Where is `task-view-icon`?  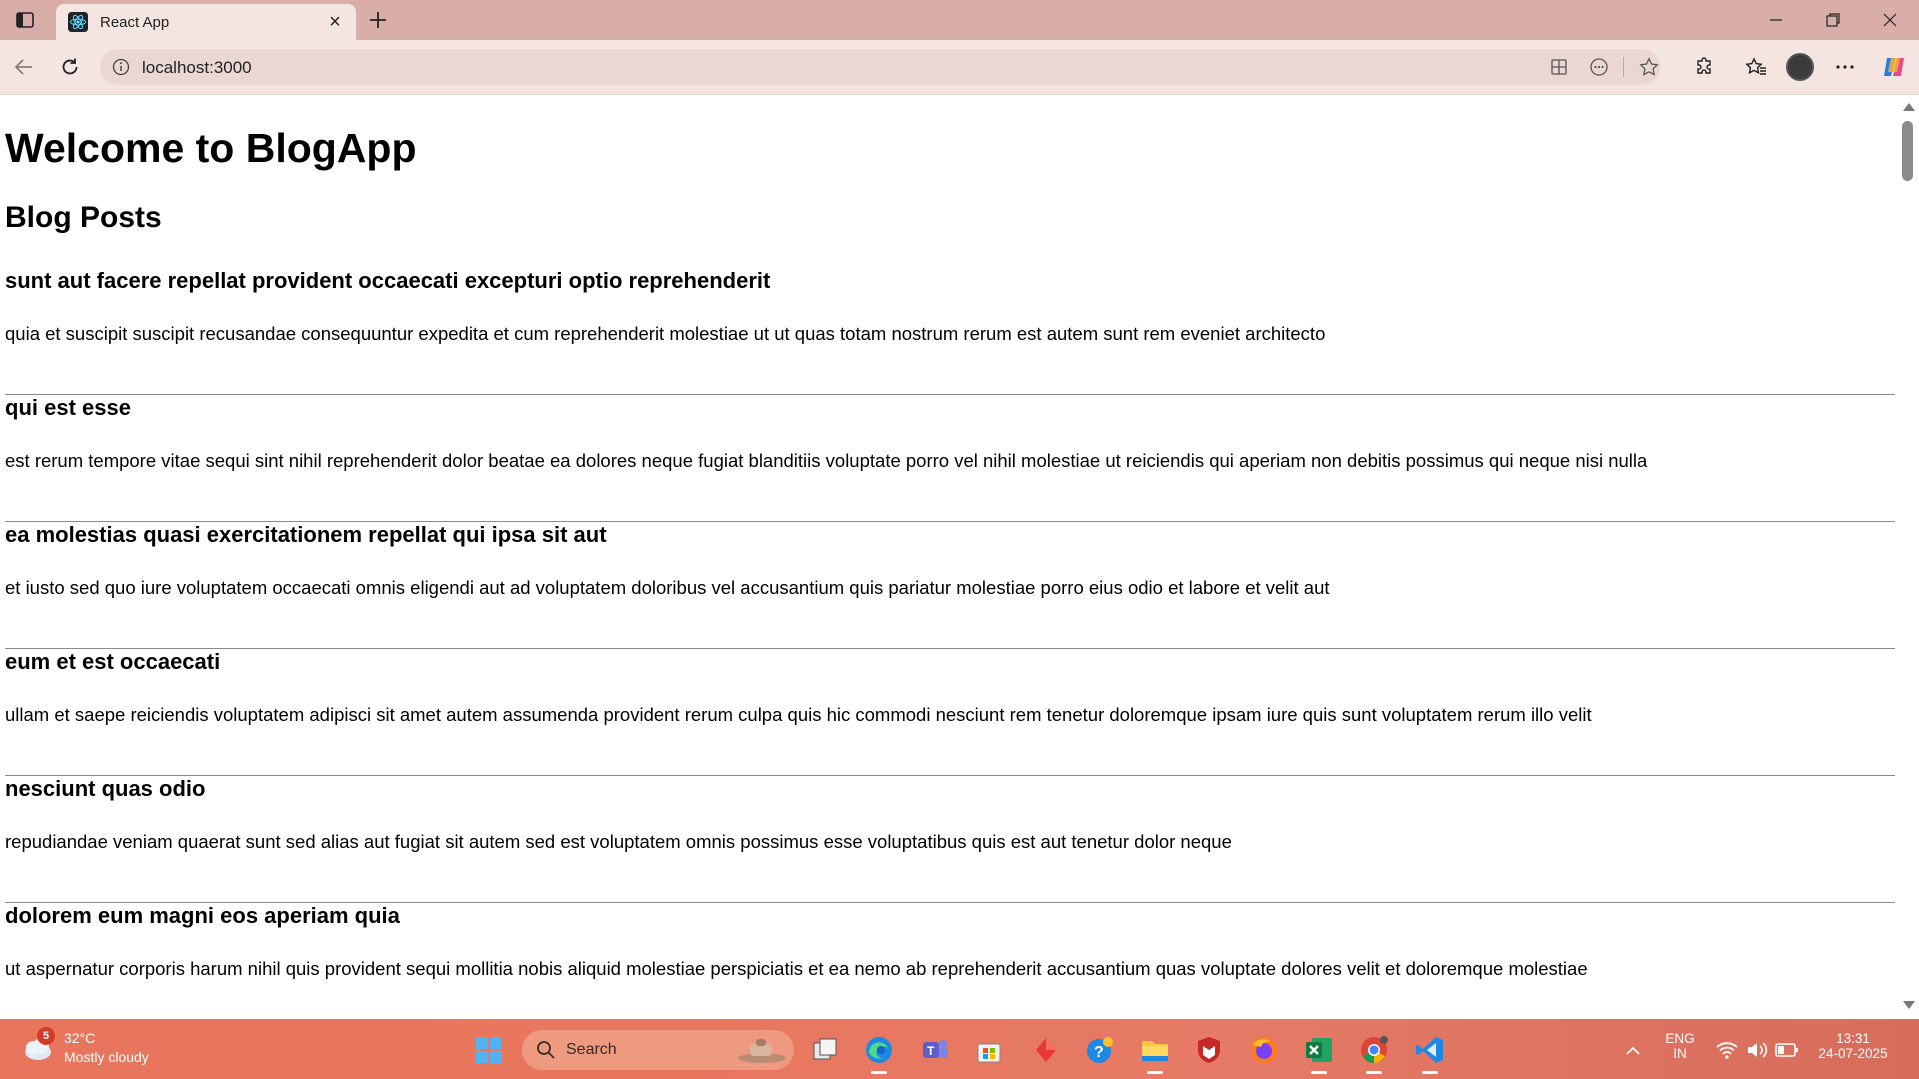 task-view-icon is located at coordinates (825, 1050).